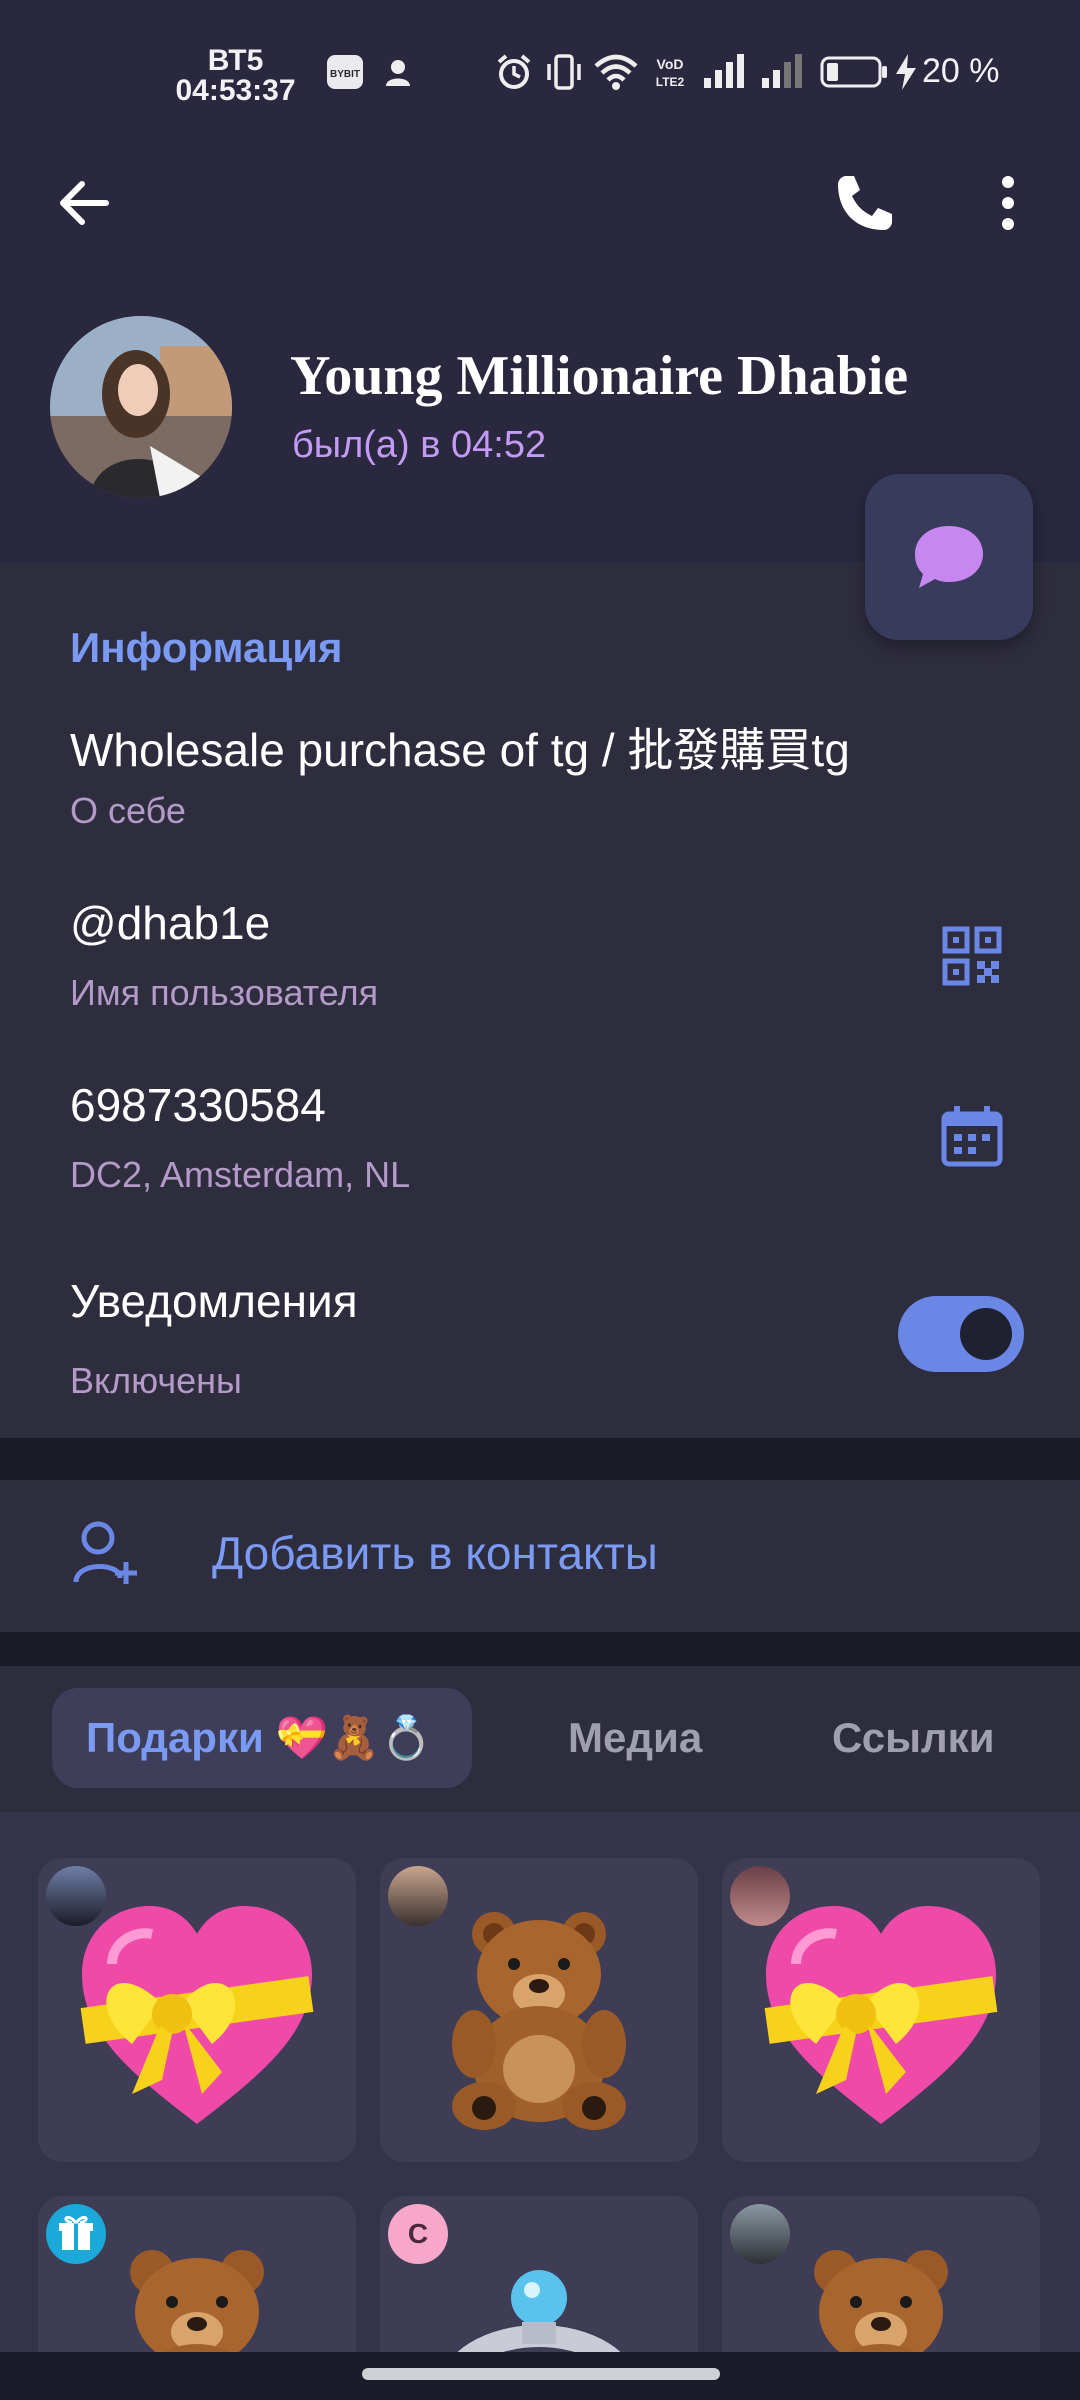  What do you see at coordinates (540, 70) in the screenshot?
I see `status-bar: ВТ5 04:53:37 BYBIT VoD LTE2 20 %` at bounding box center [540, 70].